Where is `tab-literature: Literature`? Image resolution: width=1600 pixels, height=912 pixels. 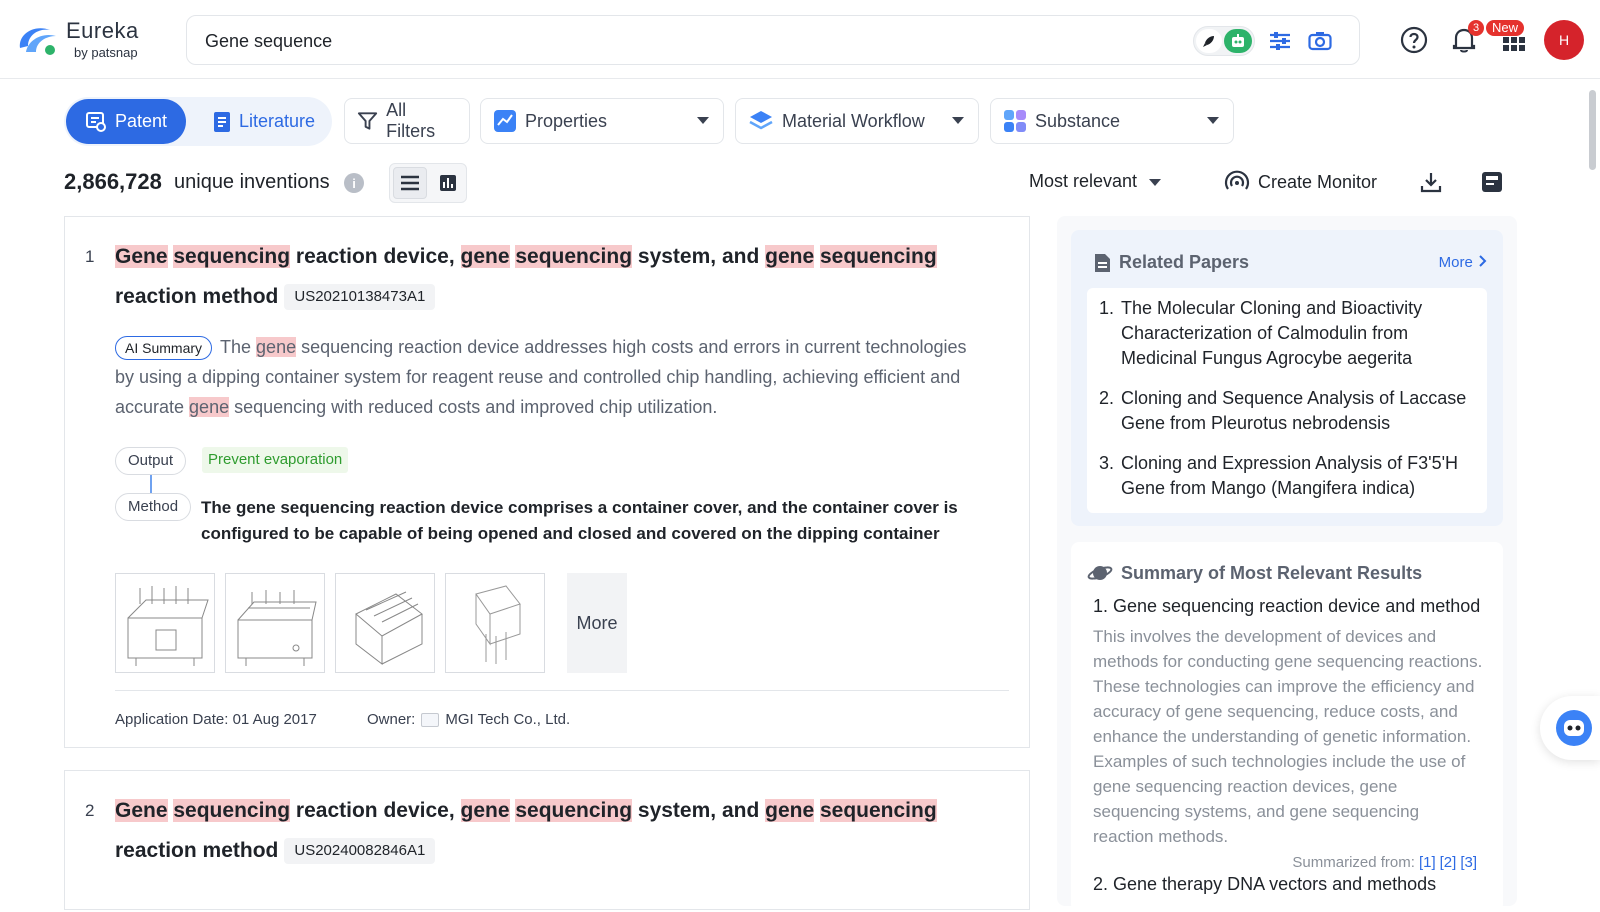 tab-literature: Literature is located at coordinates (264, 121).